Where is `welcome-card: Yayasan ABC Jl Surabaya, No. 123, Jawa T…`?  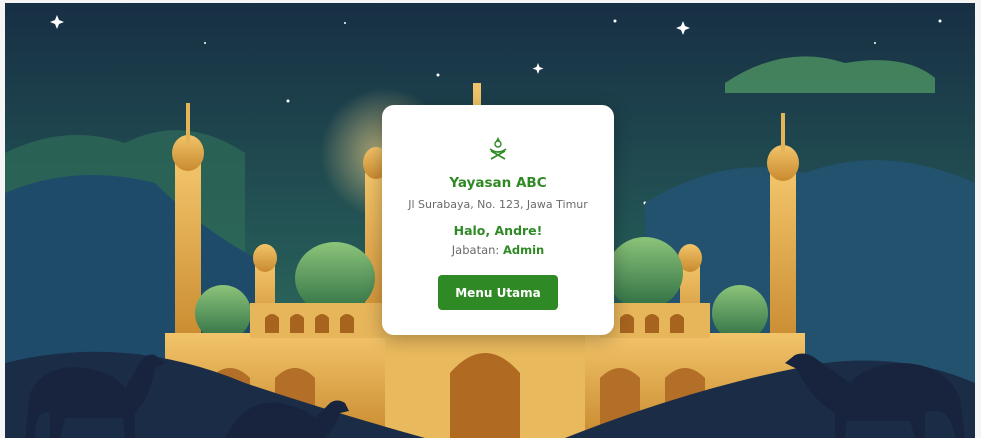
welcome-card: Yayasan ABC Jl Surabaya, No. 123, Jawa T… is located at coordinates (498, 220).